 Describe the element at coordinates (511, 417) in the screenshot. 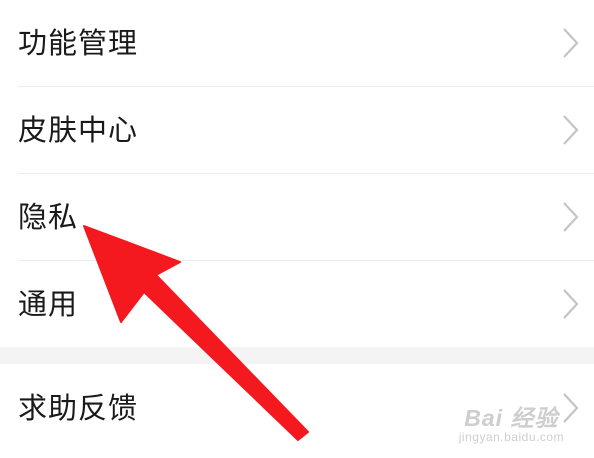

I see `watermark-logo: Bai 经验` at that location.